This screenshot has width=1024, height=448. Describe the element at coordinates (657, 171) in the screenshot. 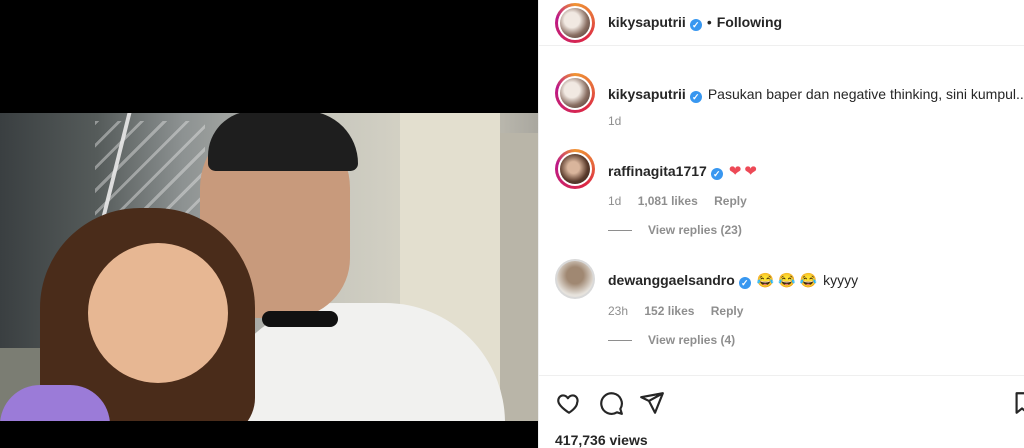

I see `commenter-username: raffinagita1717` at that location.